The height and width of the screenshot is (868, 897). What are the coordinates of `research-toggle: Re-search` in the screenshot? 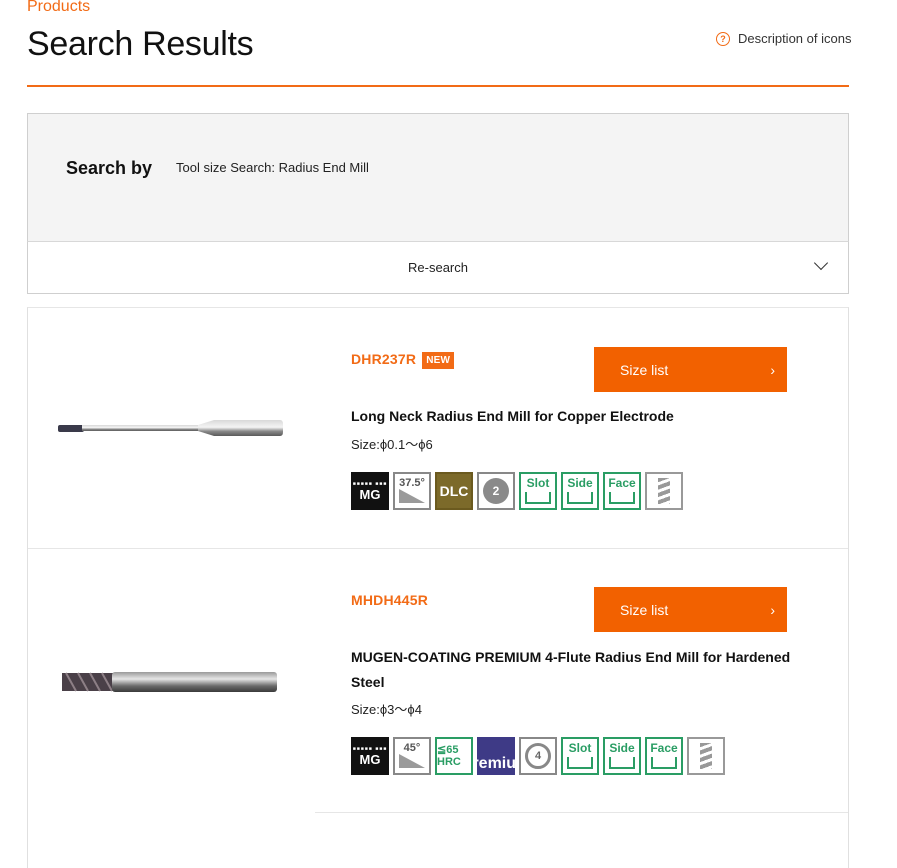 It's located at (438, 267).